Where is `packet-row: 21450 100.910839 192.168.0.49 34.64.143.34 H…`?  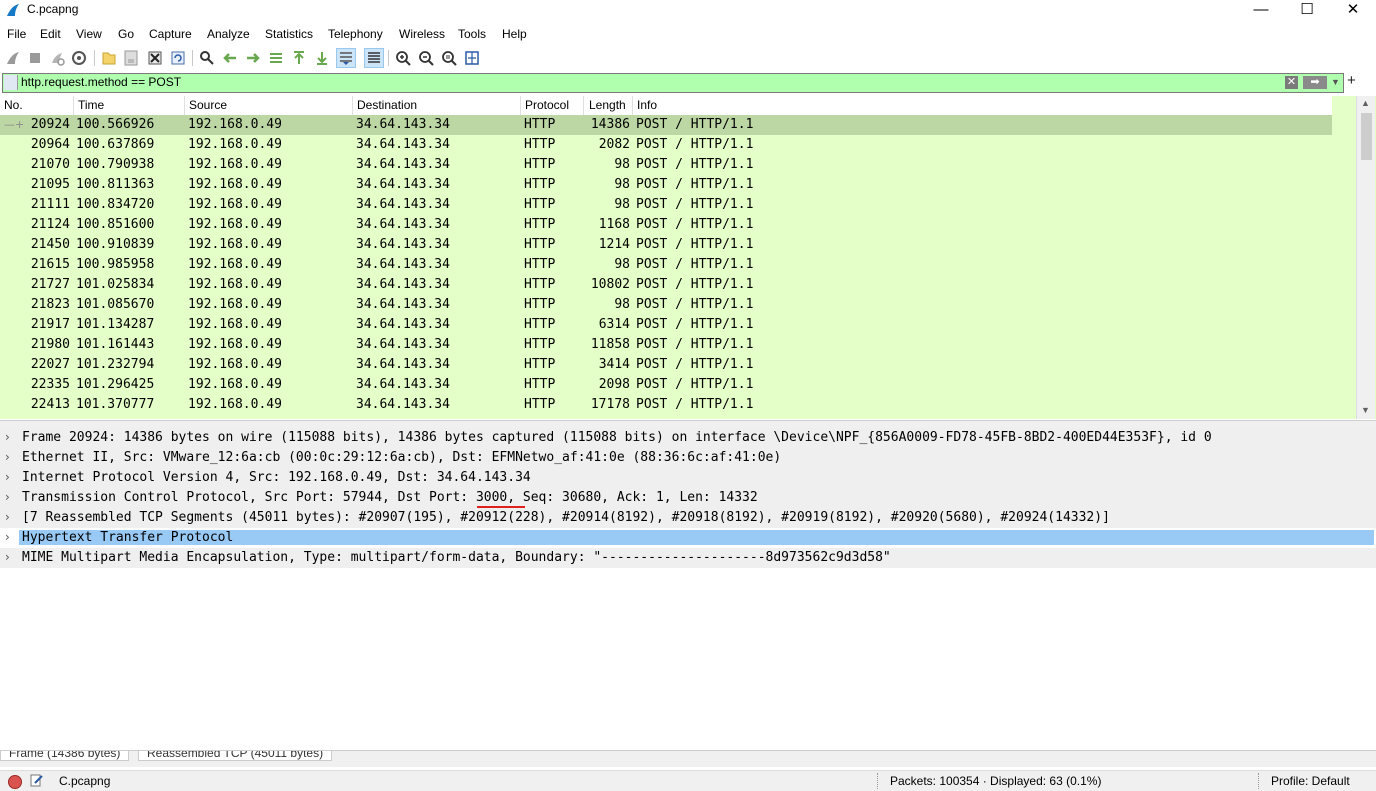 packet-row: 21450 100.910839 192.168.0.49 34.64.143.34 H… is located at coordinates (666, 245).